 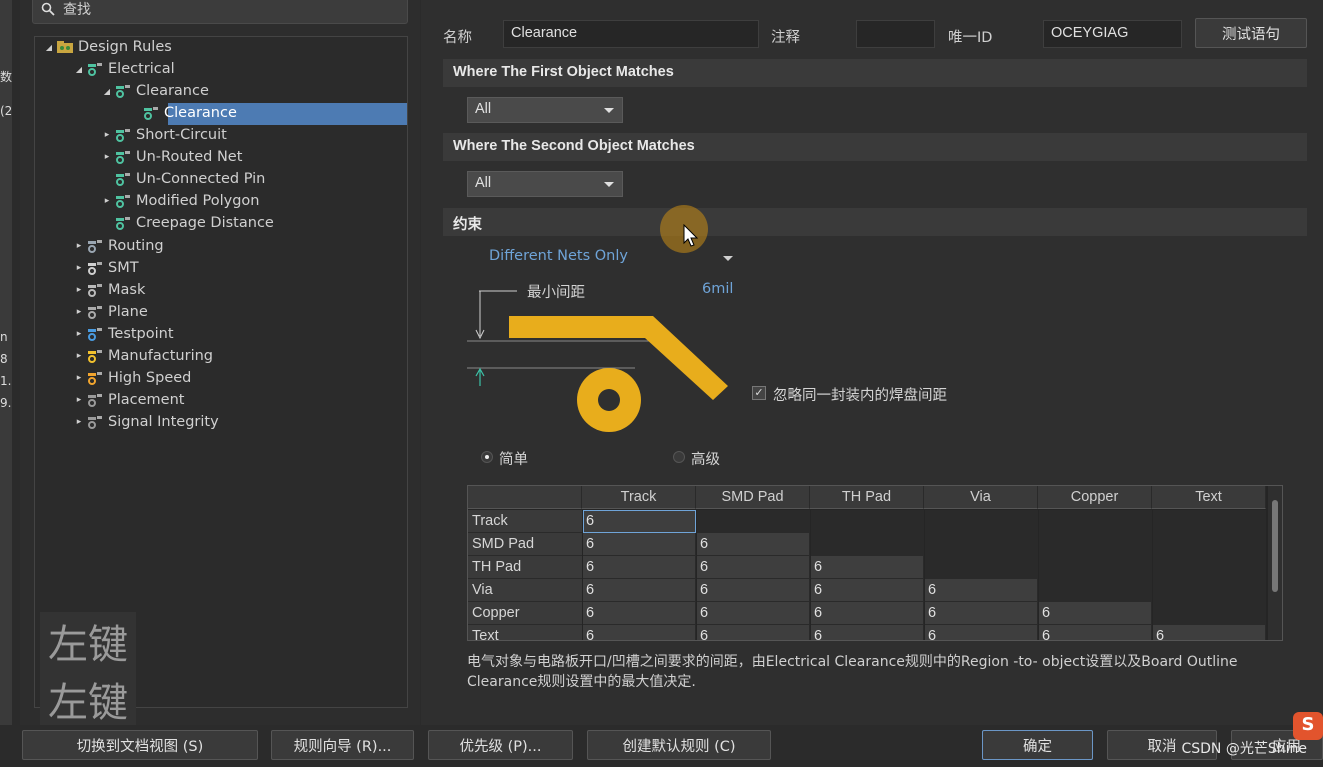 What do you see at coordinates (123, 157) in the screenshot?
I see `un-routed-net-rule-icon` at bounding box center [123, 157].